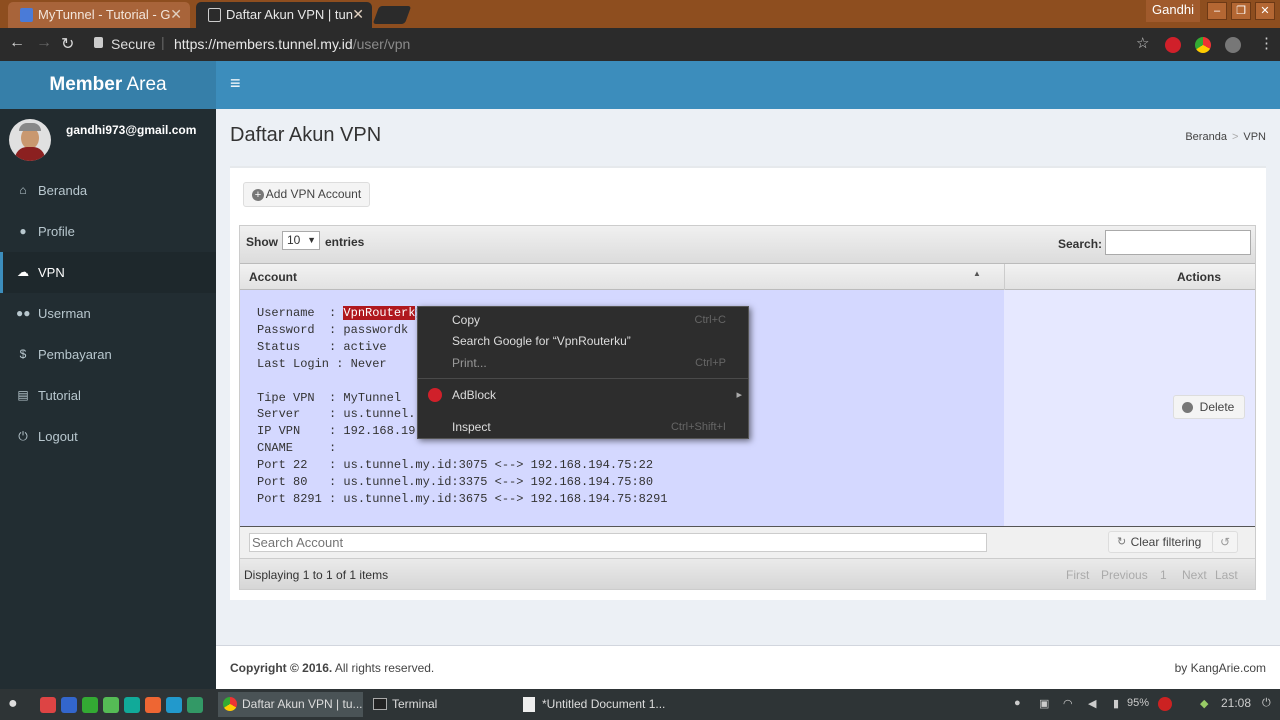 This screenshot has height=720, width=1280. Describe the element at coordinates (1178, 242) in the screenshot. I see `search-input` at that location.